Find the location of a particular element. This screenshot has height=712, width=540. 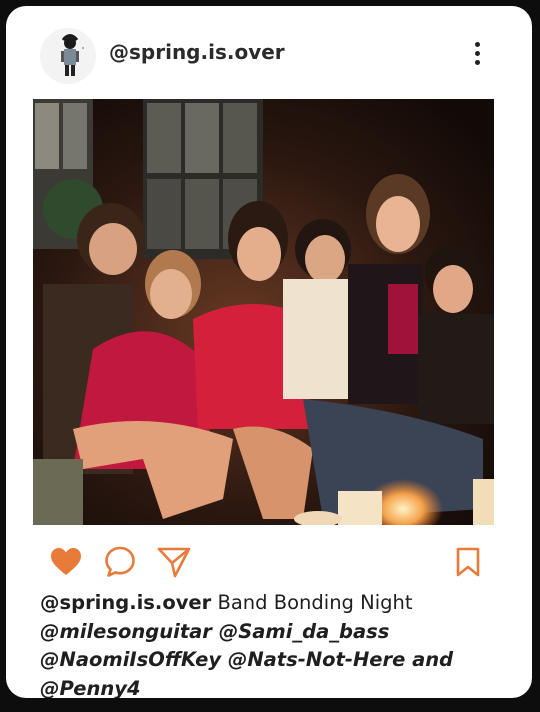

vertical-dots-icon-bottom is located at coordinates (477, 62).